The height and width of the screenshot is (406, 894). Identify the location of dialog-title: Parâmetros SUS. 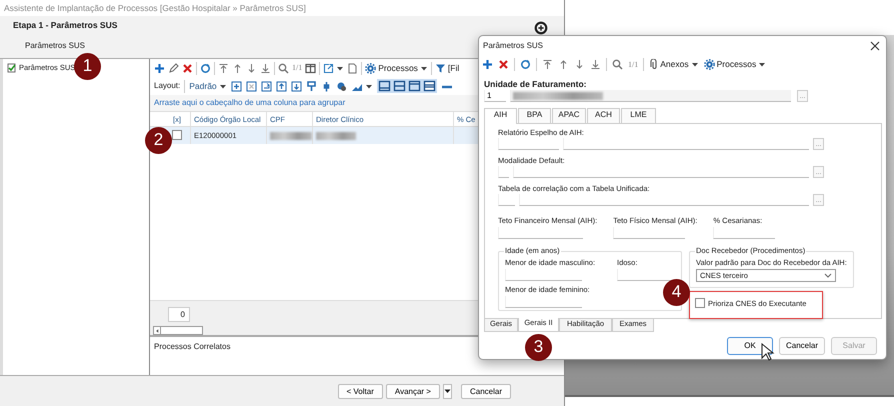
(513, 46).